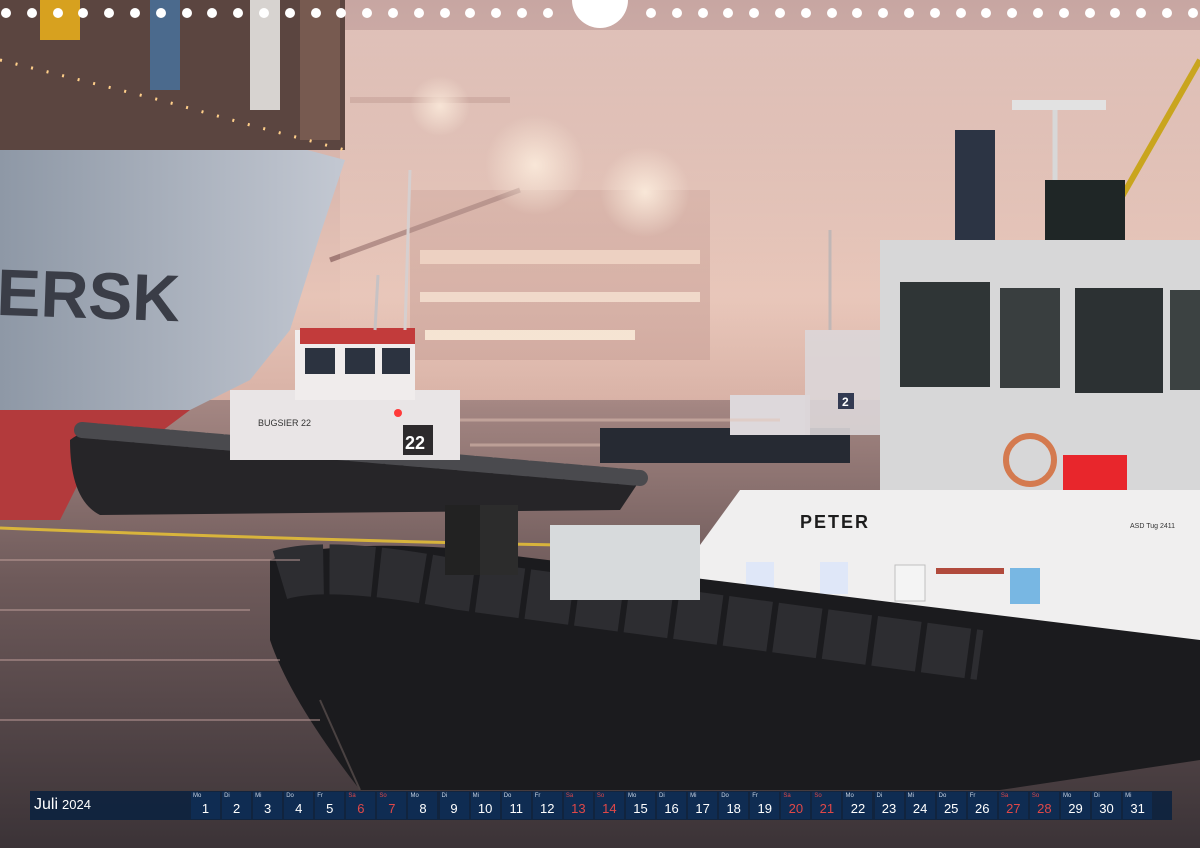 The width and height of the screenshot is (1200, 848). I want to click on calendar-day: So 7, so click(392, 805).